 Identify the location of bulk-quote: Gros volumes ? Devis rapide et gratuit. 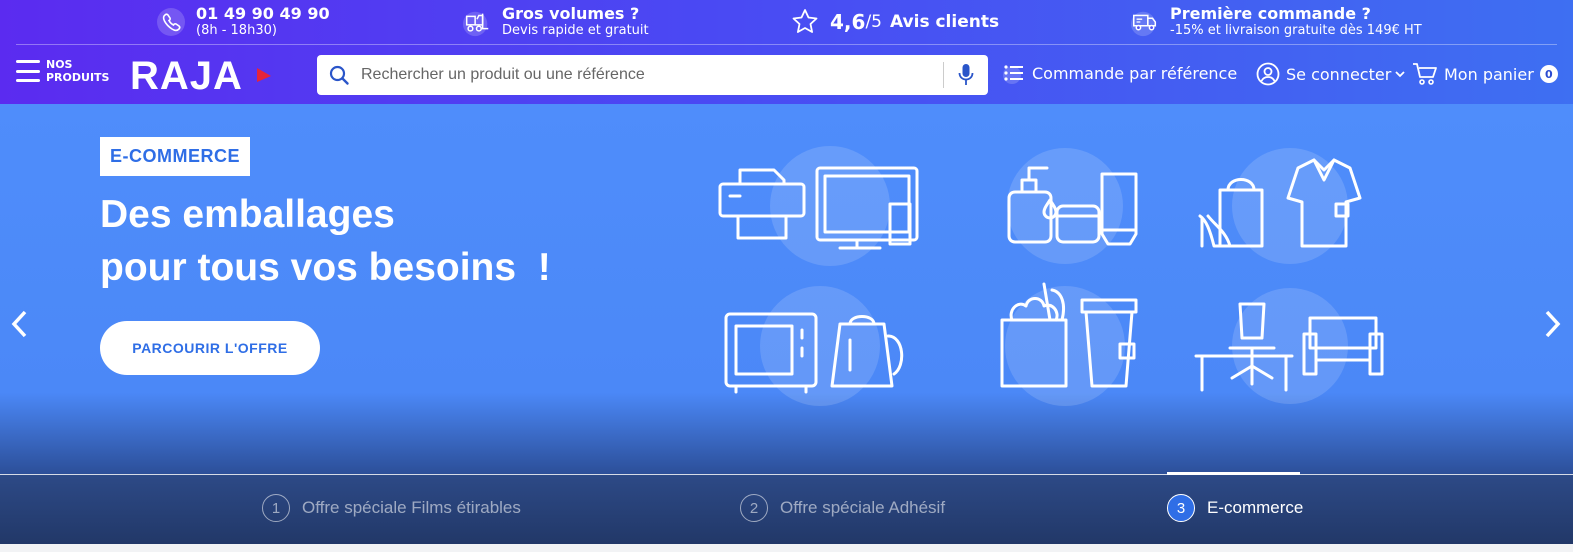
(555, 22).